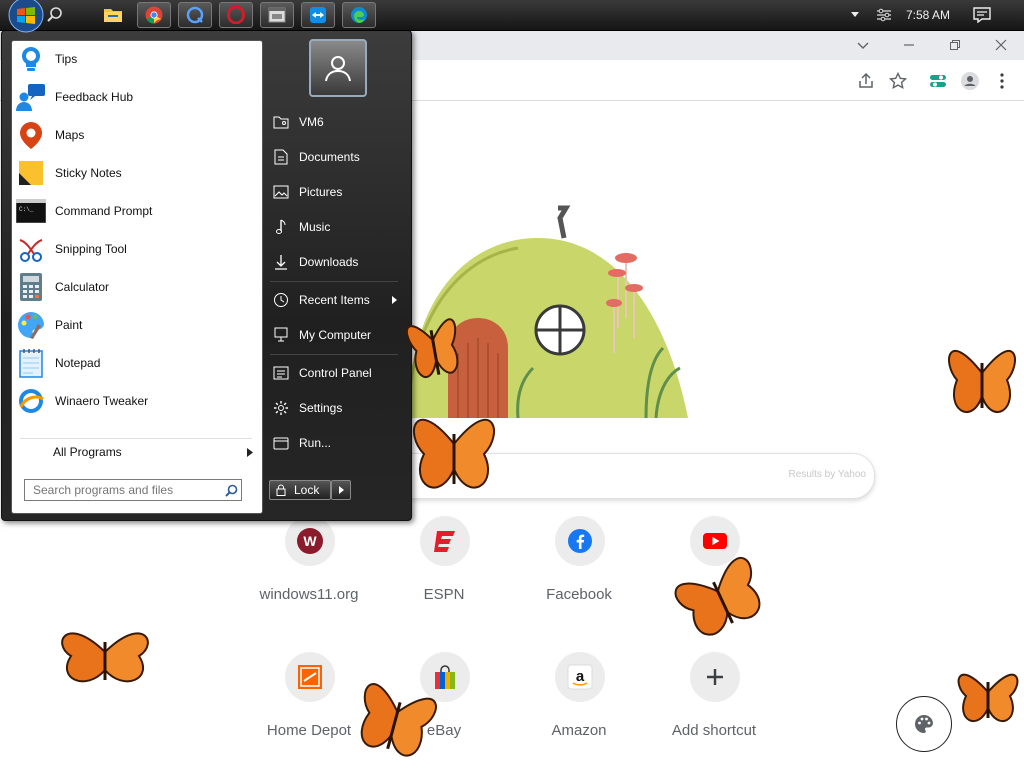 The width and height of the screenshot is (1024, 768). What do you see at coordinates (311, 122) in the screenshot?
I see `start-link-label: VM6` at bounding box center [311, 122].